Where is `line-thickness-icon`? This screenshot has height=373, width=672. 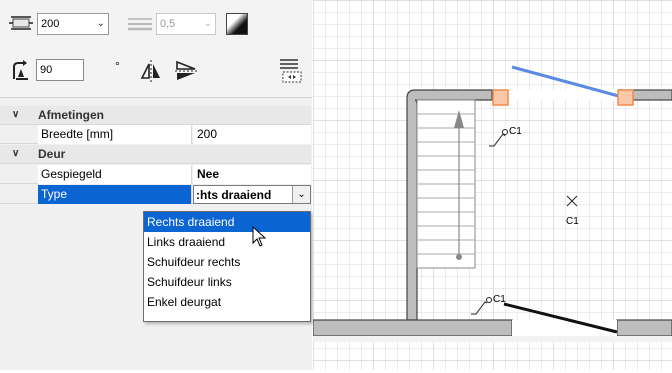 line-thickness-icon is located at coordinates (140, 24).